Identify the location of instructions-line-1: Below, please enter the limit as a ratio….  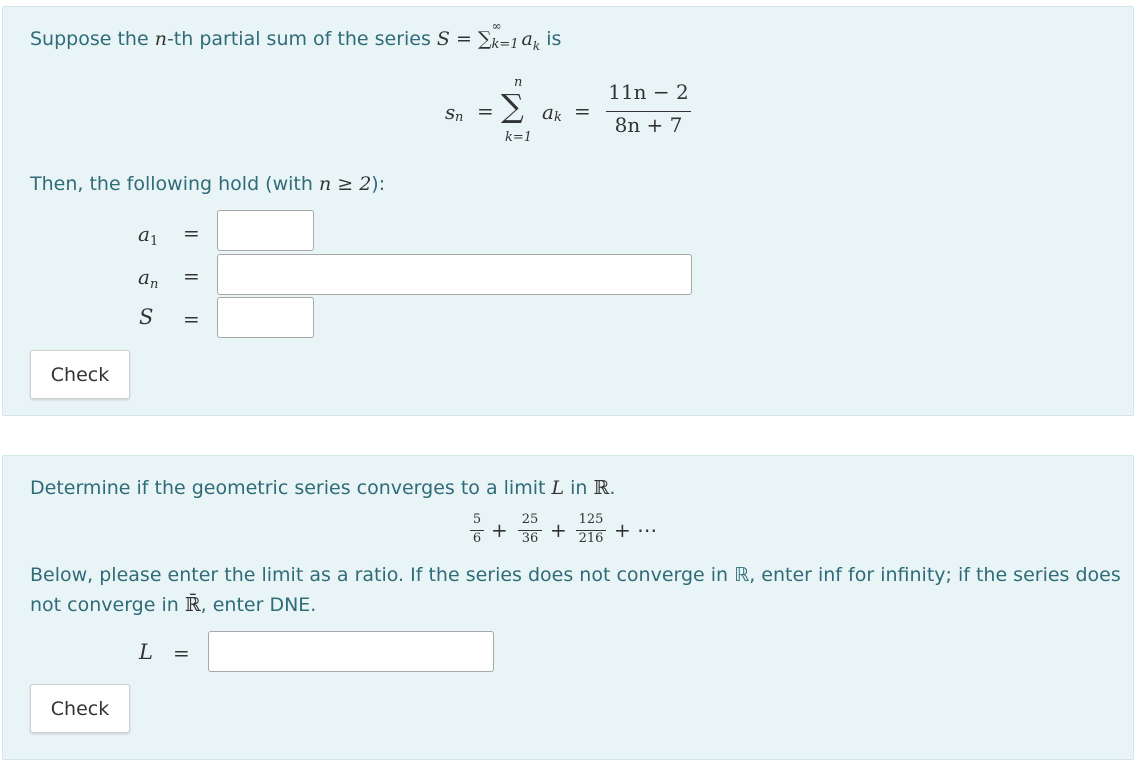
(575, 575).